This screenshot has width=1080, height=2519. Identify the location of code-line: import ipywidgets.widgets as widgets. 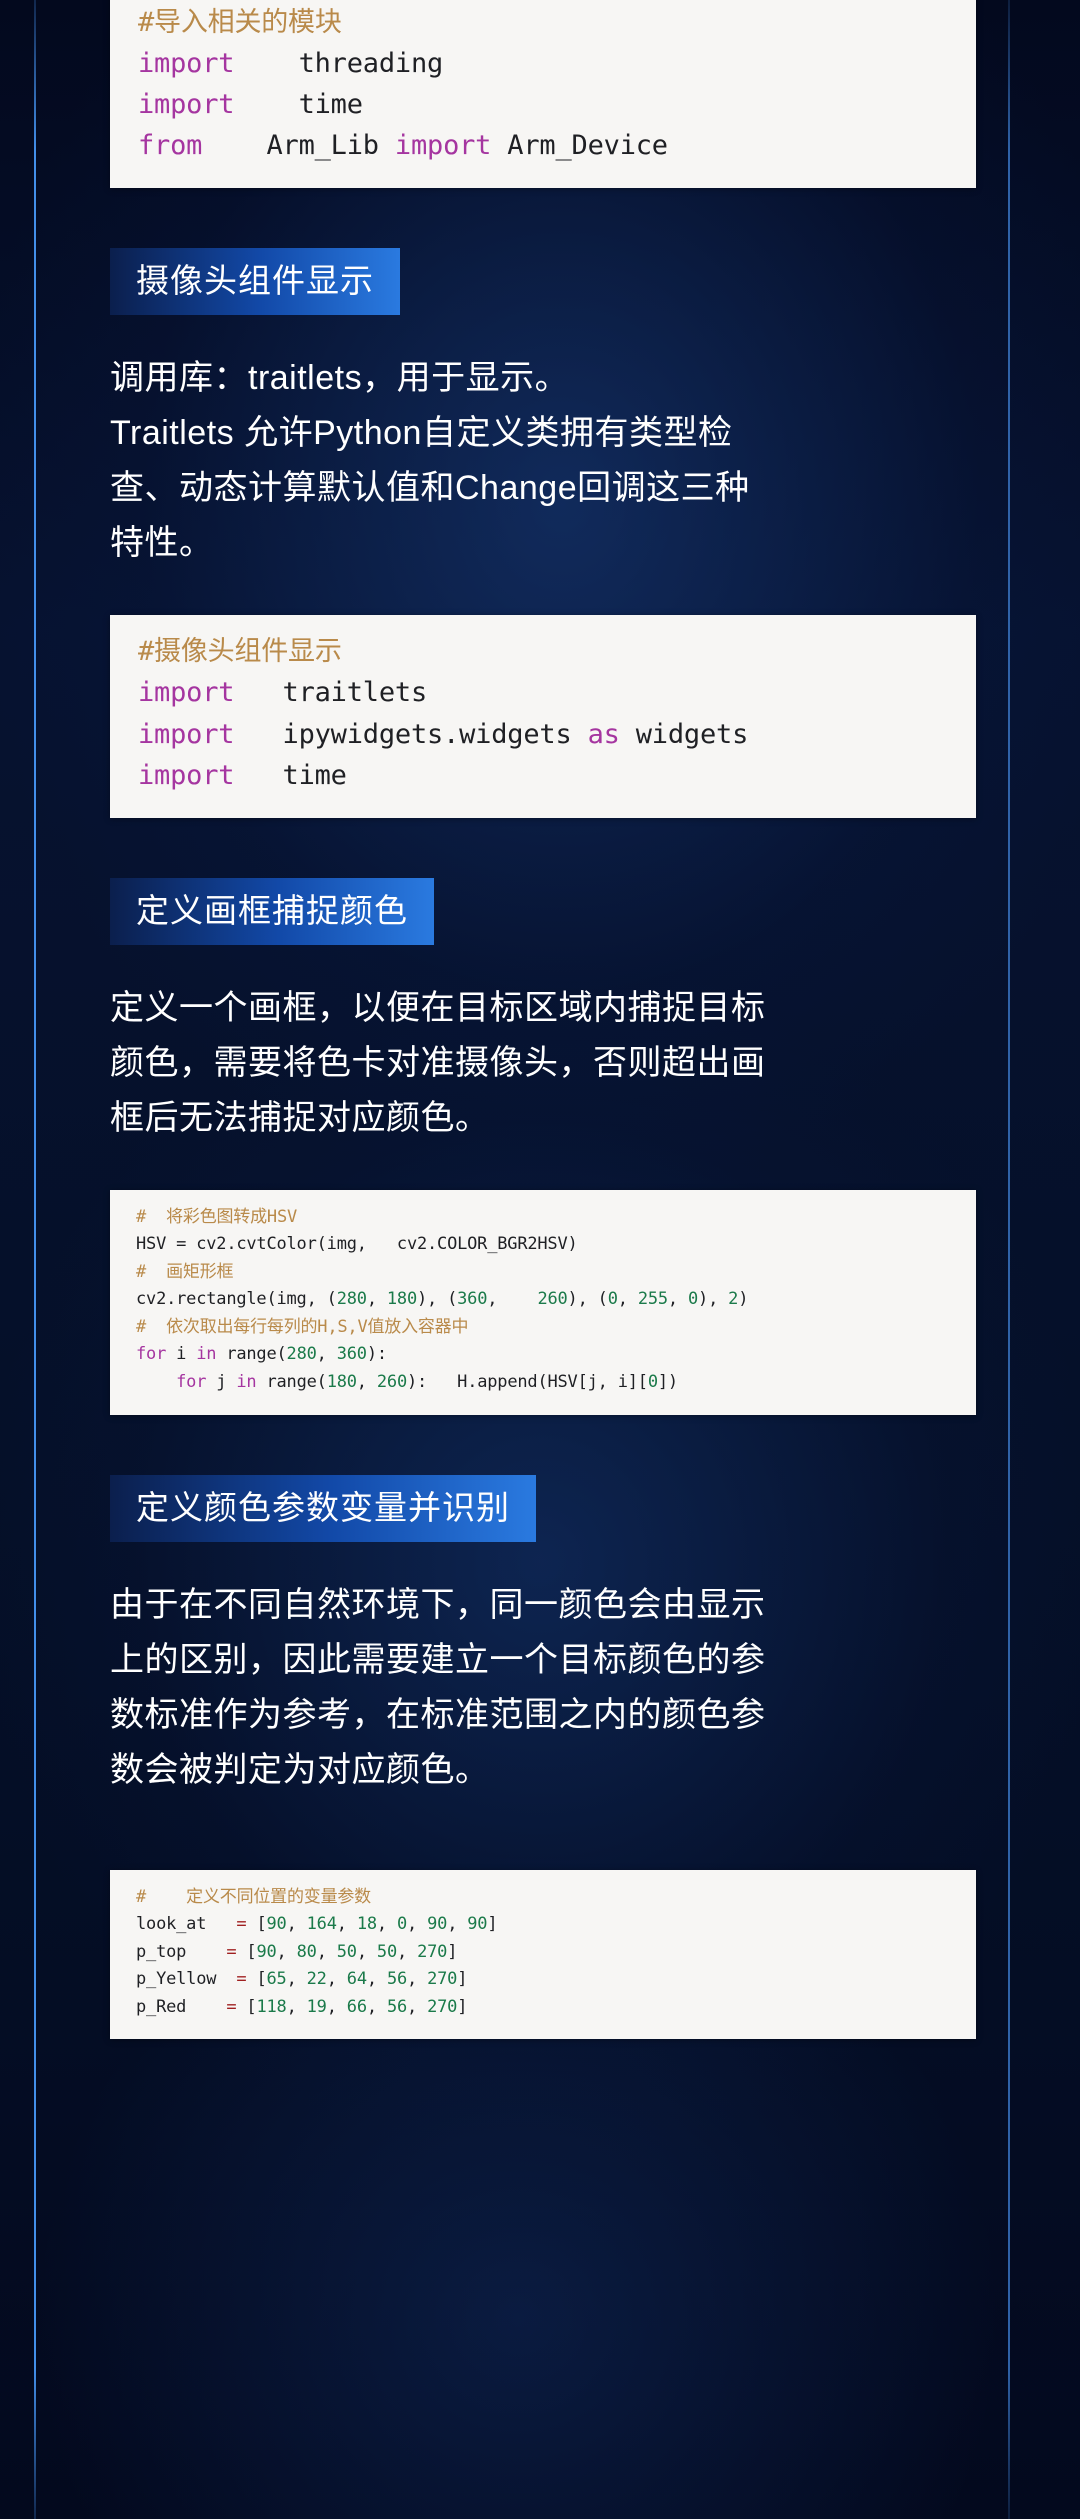
(543, 734).